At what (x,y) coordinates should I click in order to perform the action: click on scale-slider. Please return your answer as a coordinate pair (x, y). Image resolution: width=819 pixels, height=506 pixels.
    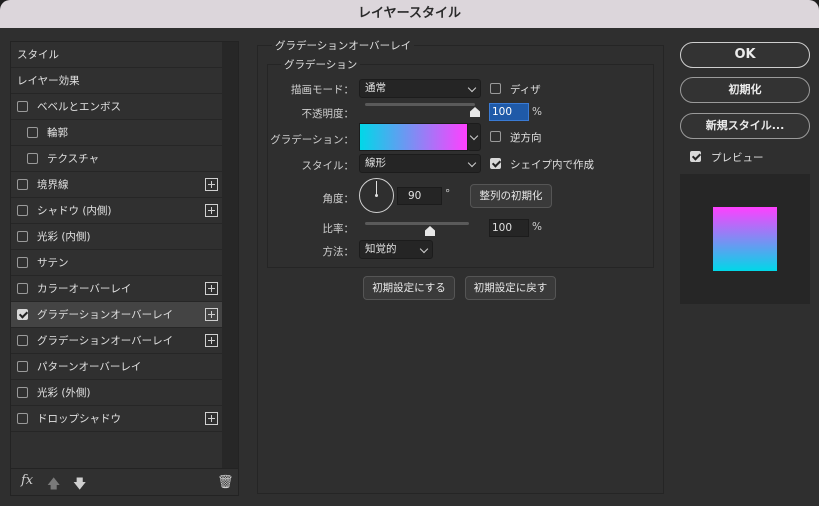
    Looking at the image, I should click on (417, 223).